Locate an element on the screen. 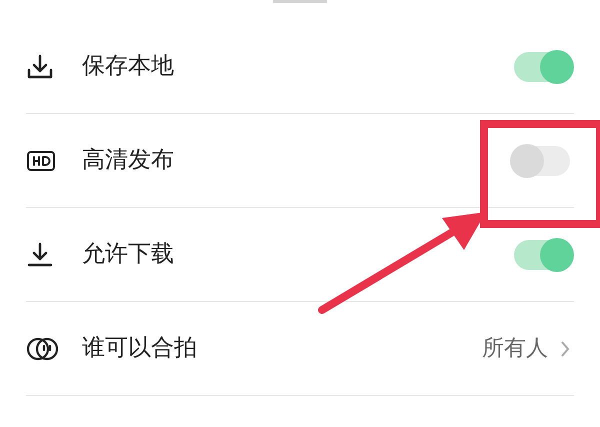 The height and width of the screenshot is (427, 600). duet-icon is located at coordinates (43, 349).